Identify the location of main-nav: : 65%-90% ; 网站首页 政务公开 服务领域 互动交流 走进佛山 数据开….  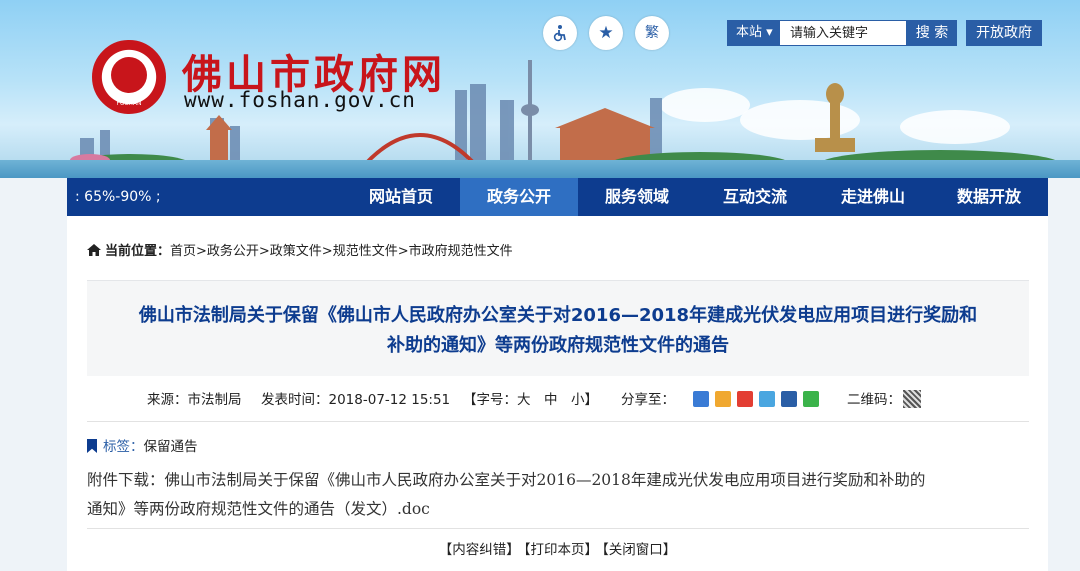
(557, 197).